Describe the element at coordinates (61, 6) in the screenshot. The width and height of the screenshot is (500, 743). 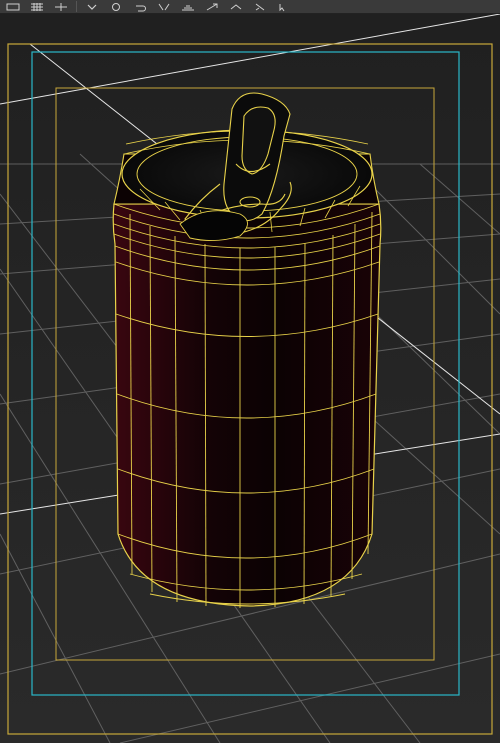
I see `snap-icon` at that location.